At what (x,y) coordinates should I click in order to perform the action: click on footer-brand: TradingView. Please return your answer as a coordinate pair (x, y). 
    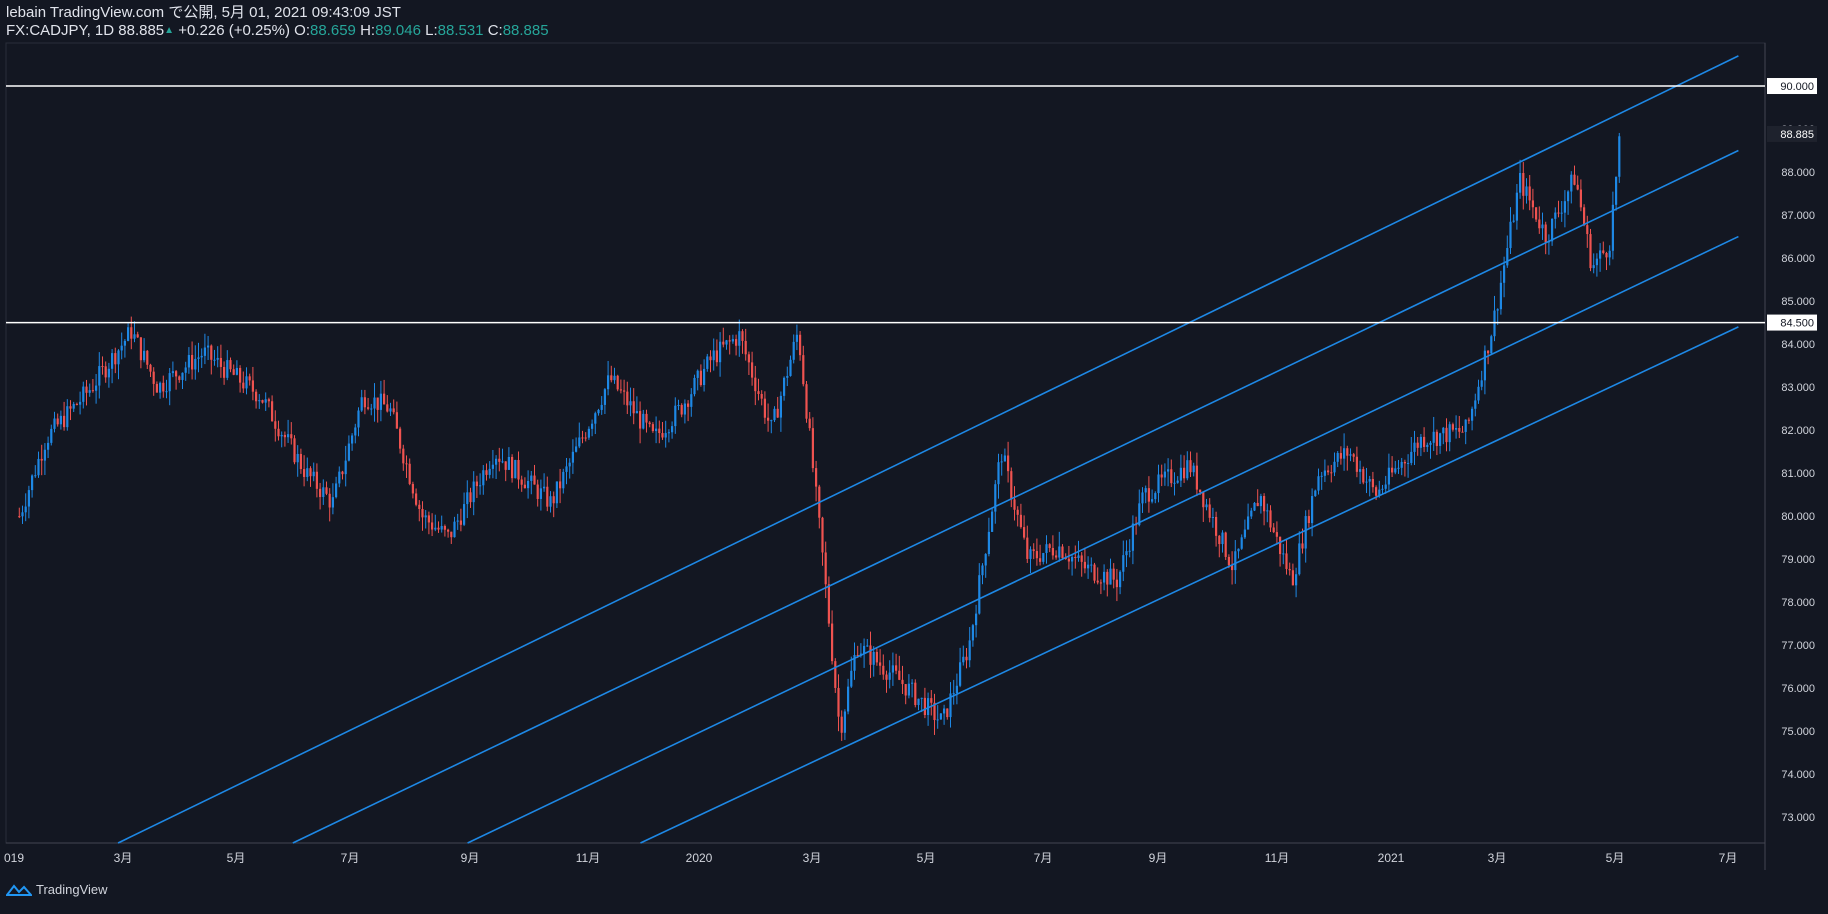
    Looking at the image, I should click on (57, 889).